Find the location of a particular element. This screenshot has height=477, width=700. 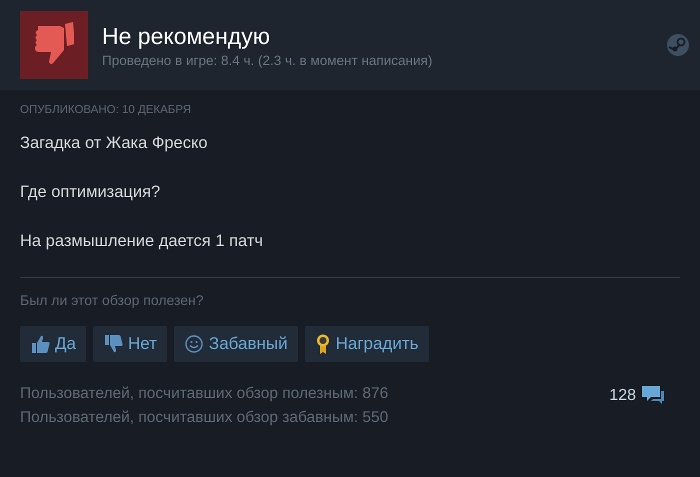

playtime-text: Проведено в игре: 8.4 ч. (2.3 ч. в момент написания) is located at coordinates (268, 60).